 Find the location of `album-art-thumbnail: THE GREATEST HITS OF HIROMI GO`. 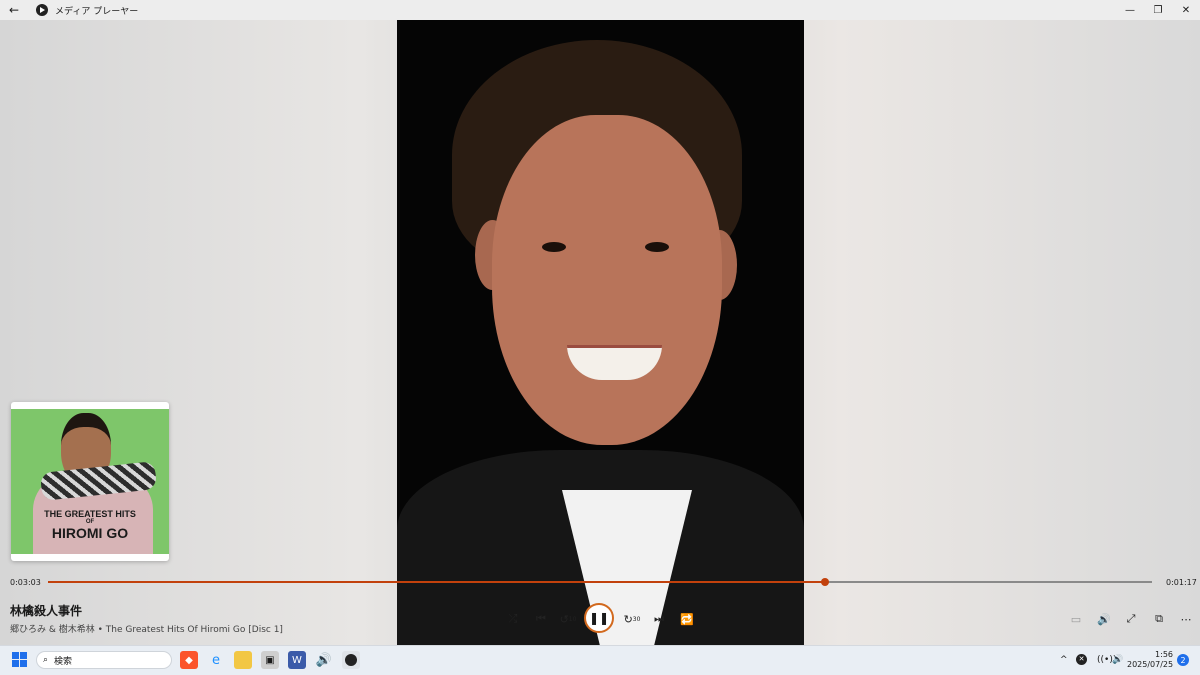

album-art-thumbnail: THE GREATEST HITS OF HIROMI GO is located at coordinates (90, 481).